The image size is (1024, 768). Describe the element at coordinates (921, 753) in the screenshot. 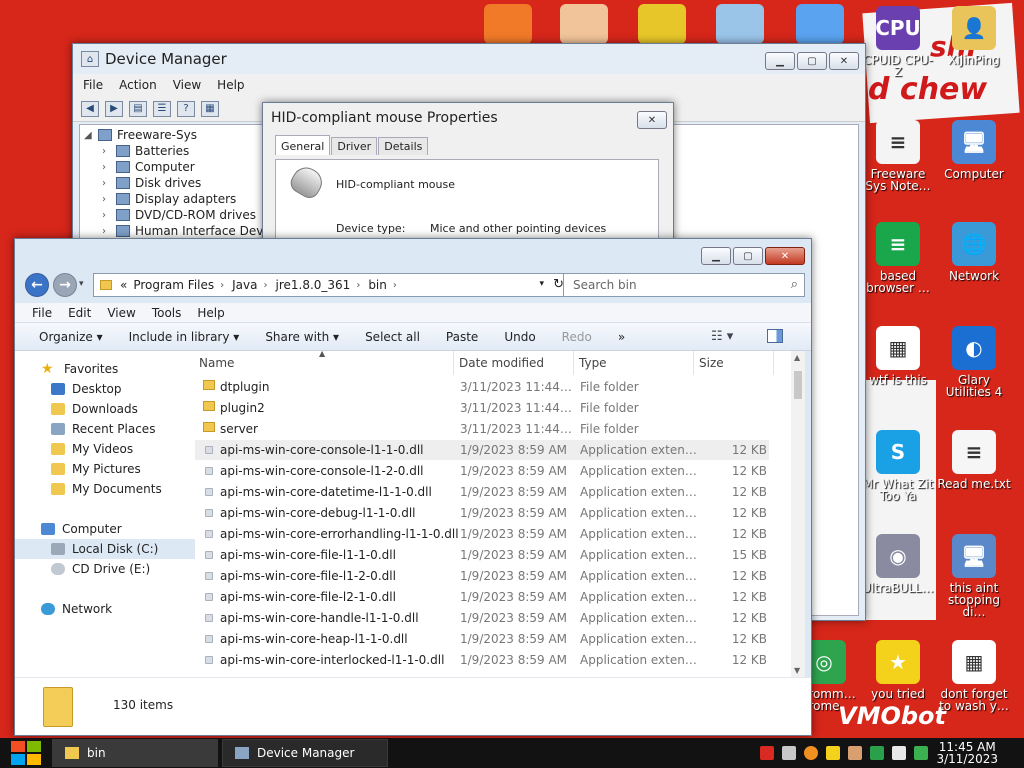

I see `safety-tray-icon` at that location.